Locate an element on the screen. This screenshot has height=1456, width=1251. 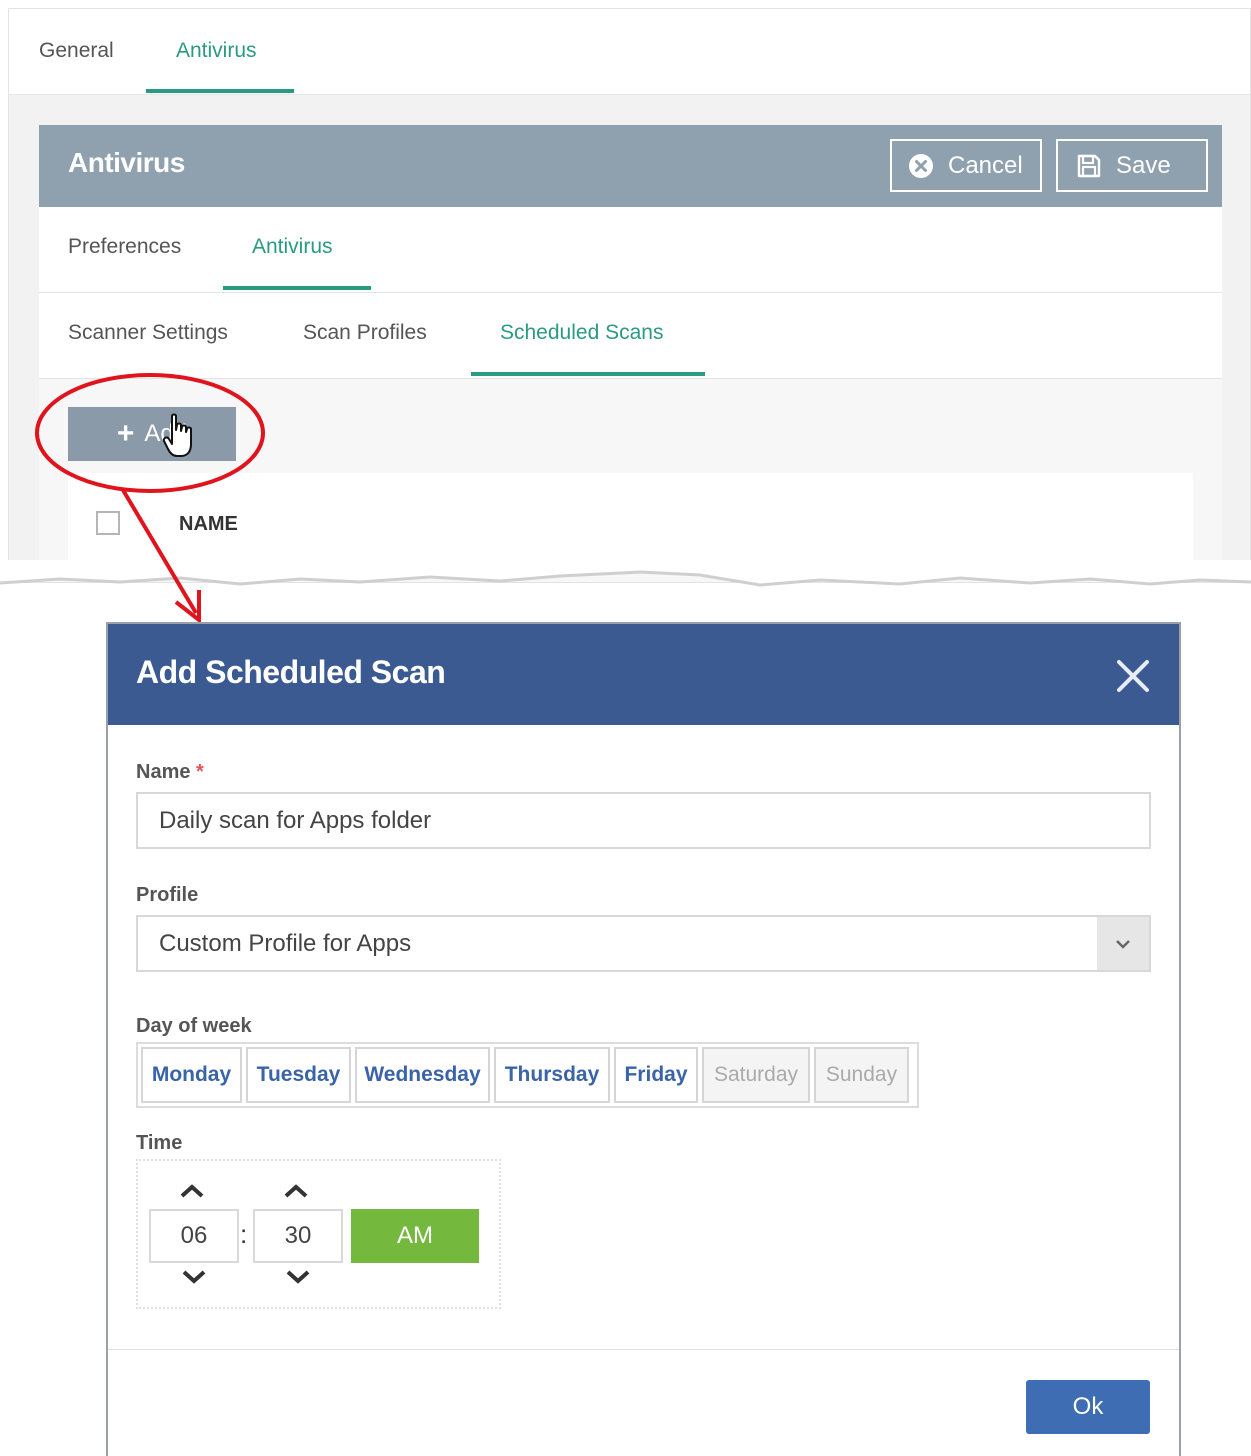
torn-edge-divider is located at coordinates (625, 573).